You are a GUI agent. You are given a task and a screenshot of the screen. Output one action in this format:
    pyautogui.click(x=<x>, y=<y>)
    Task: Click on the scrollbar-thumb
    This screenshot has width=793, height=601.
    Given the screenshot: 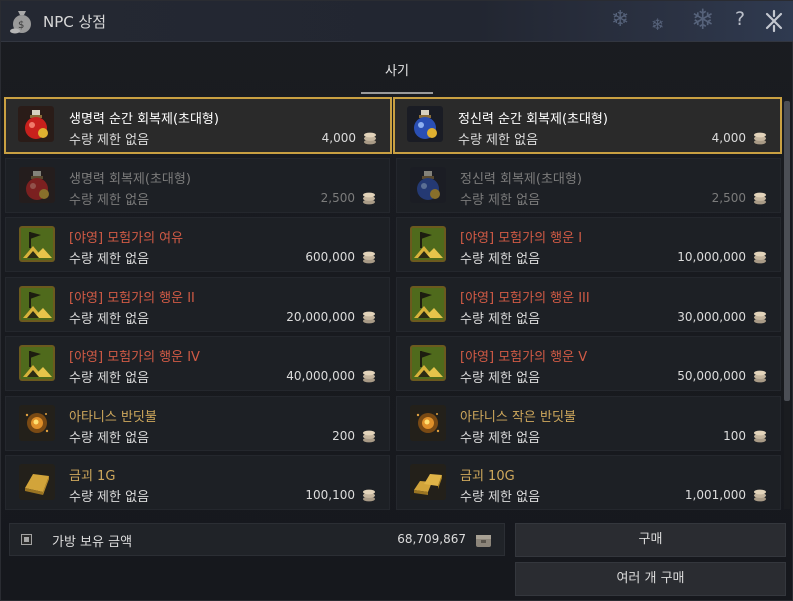 What is the action you would take?
    pyautogui.click(x=787, y=251)
    